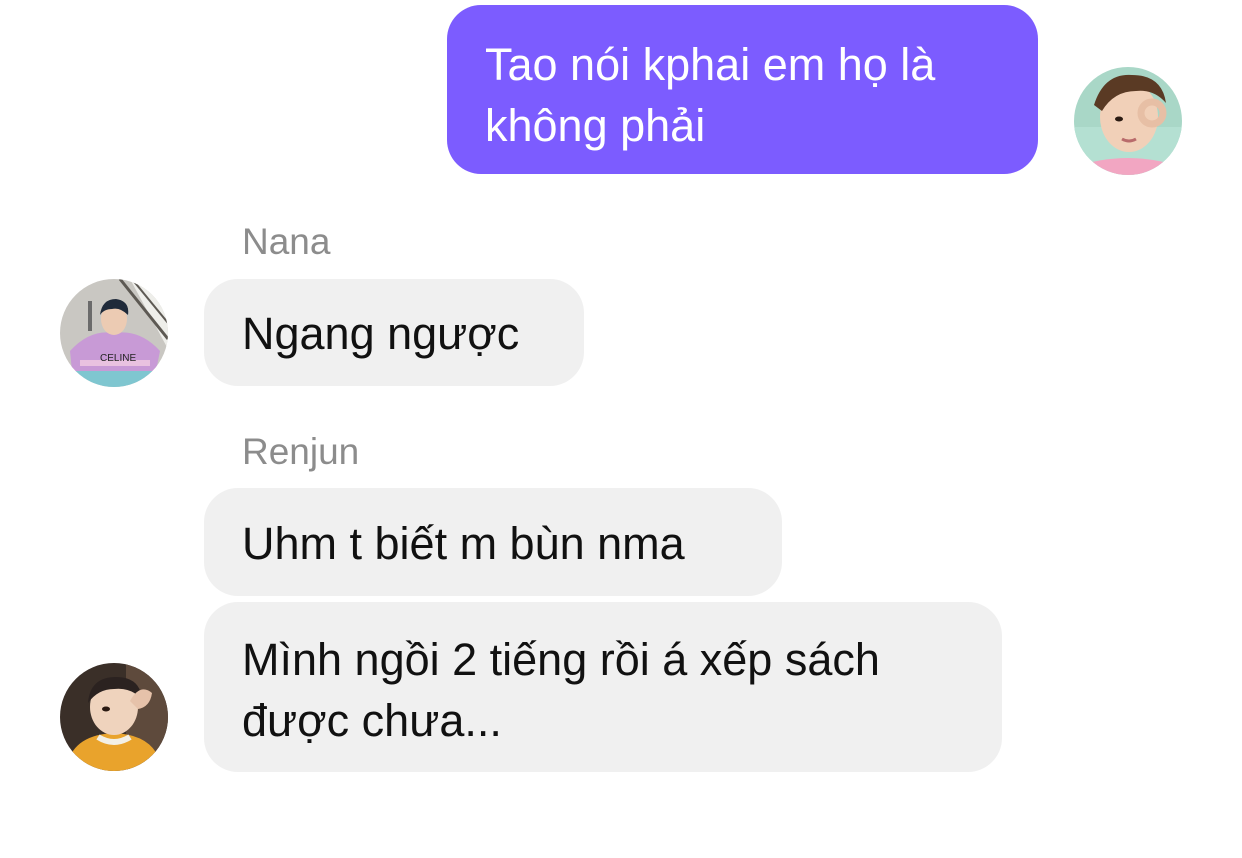  Describe the element at coordinates (381, 333) in the screenshot. I see `message-text: Ngang ngược` at that location.